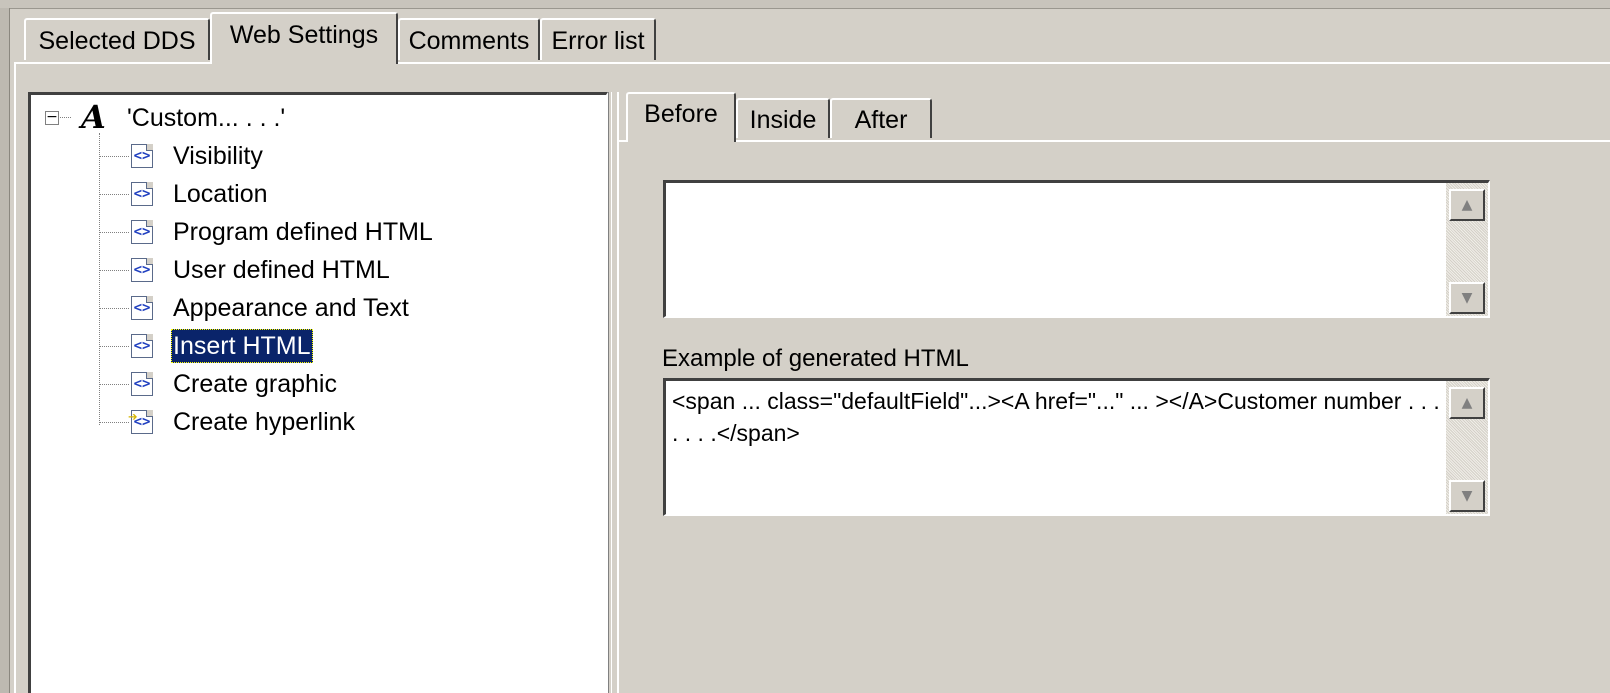 Image resolution: width=1610 pixels, height=693 pixels. I want to click on tab-selected-dds: Selected DDS, so click(117, 39).